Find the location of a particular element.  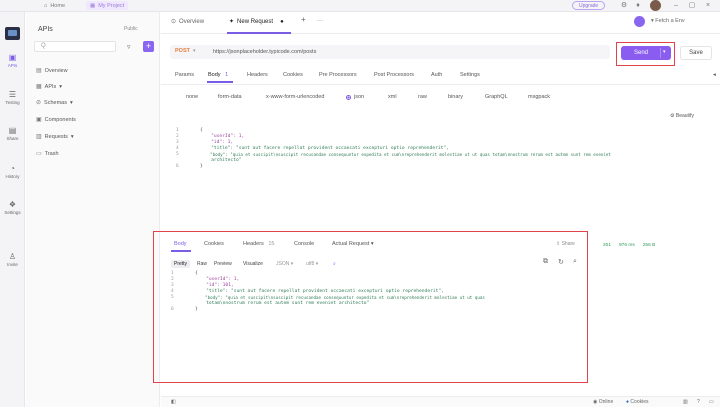

share-icon: ▤ is located at coordinates (12, 130).